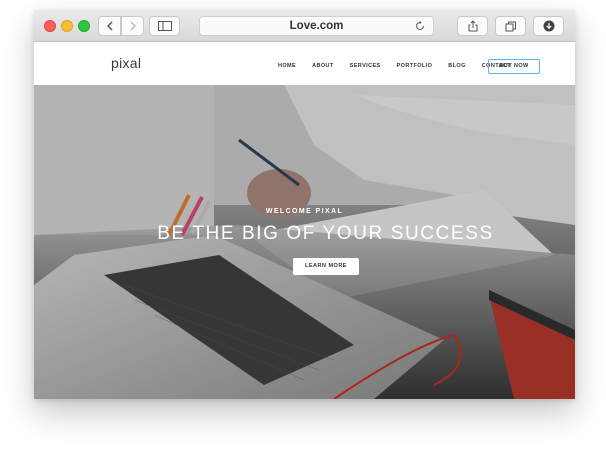 The height and width of the screenshot is (450, 606). I want to click on tab-overview-button, so click(510, 26).